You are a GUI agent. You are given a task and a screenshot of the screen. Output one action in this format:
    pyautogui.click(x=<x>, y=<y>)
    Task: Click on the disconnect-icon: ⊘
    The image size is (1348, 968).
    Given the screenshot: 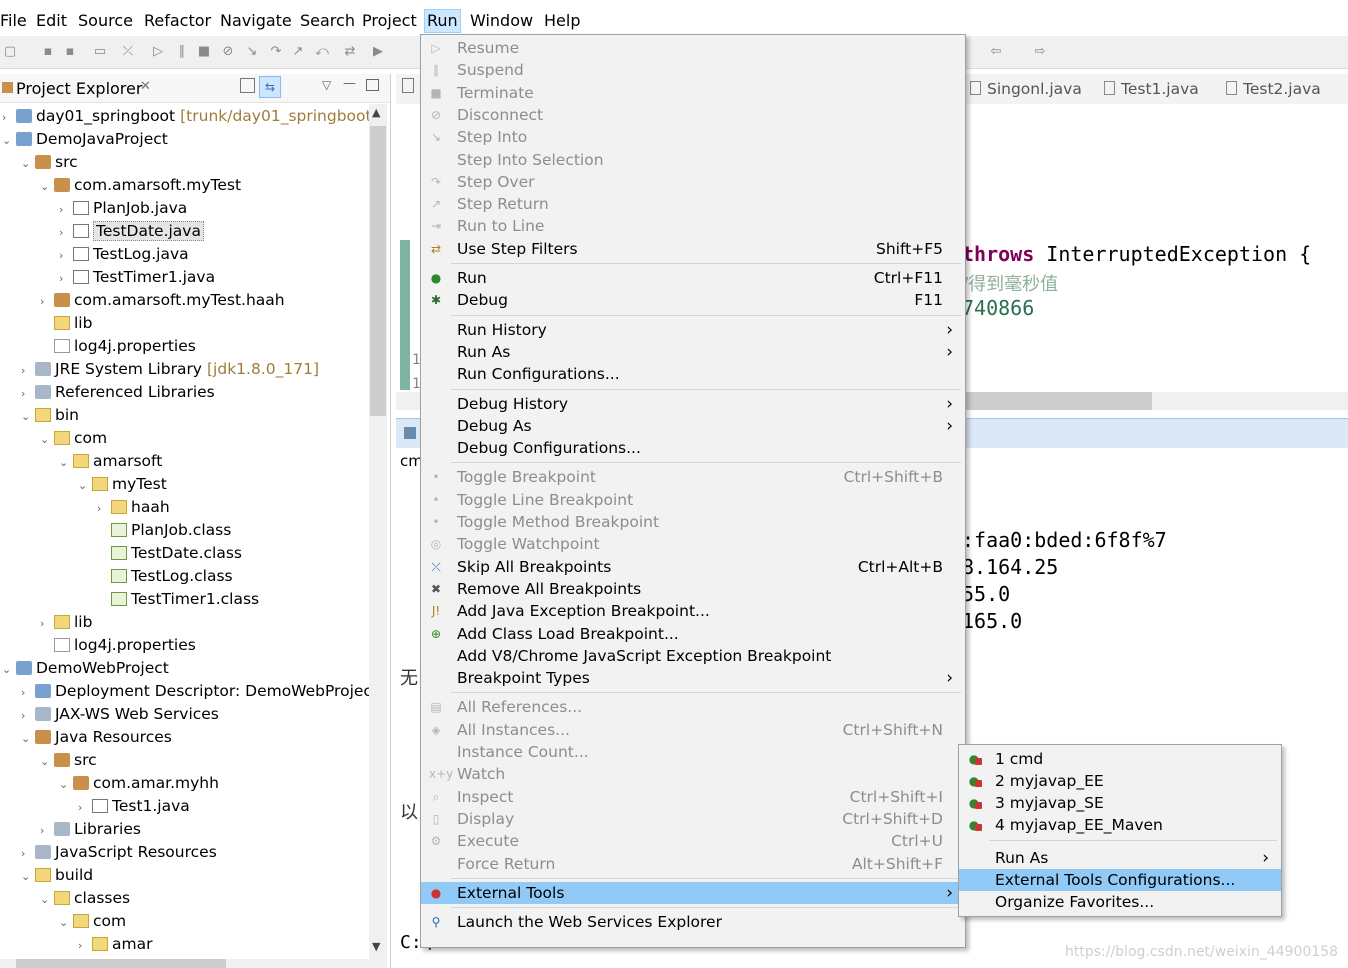 What is the action you would take?
    pyautogui.click(x=228, y=52)
    